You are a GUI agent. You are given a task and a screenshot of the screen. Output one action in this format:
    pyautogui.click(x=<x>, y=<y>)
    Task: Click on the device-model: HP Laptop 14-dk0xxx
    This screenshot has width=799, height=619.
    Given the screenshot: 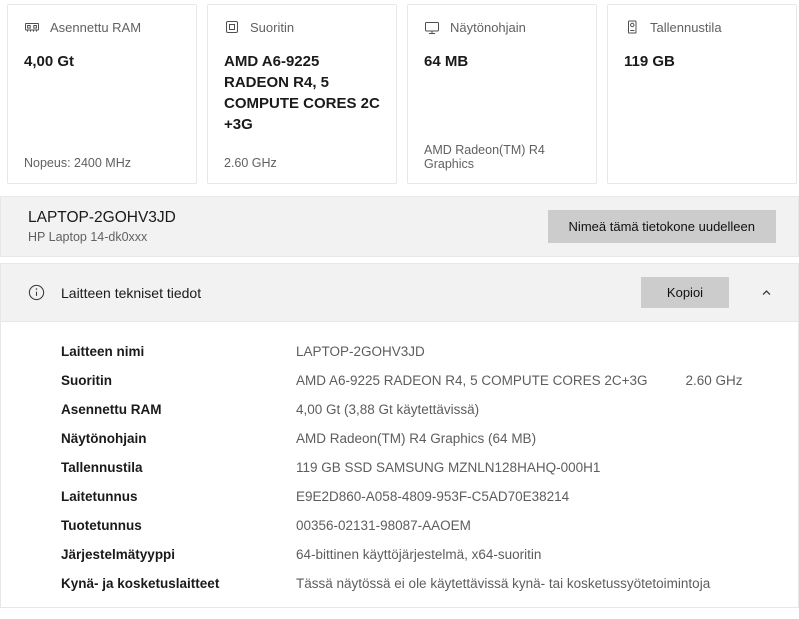 What is the action you would take?
    pyautogui.click(x=88, y=237)
    